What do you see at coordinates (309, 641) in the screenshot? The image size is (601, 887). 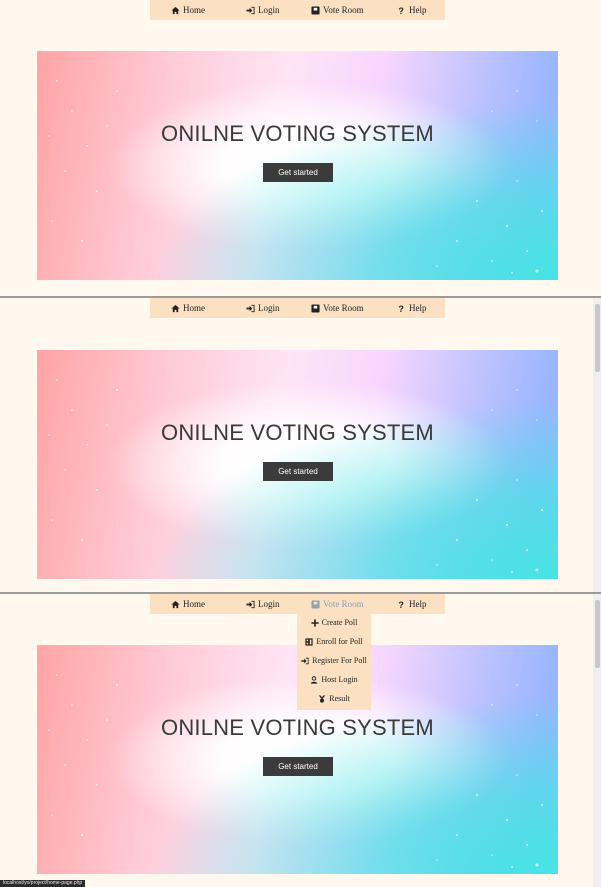 I see `ballot-icon` at bounding box center [309, 641].